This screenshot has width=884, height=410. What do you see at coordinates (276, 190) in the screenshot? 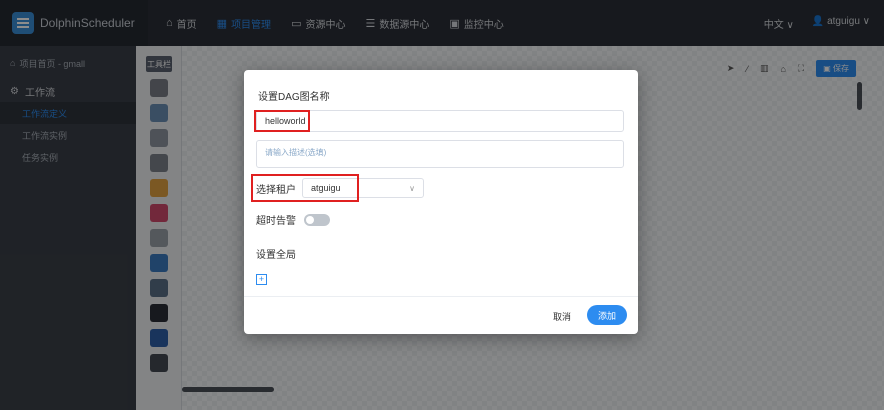
I see `tenant-label: 选择租户` at bounding box center [276, 190].